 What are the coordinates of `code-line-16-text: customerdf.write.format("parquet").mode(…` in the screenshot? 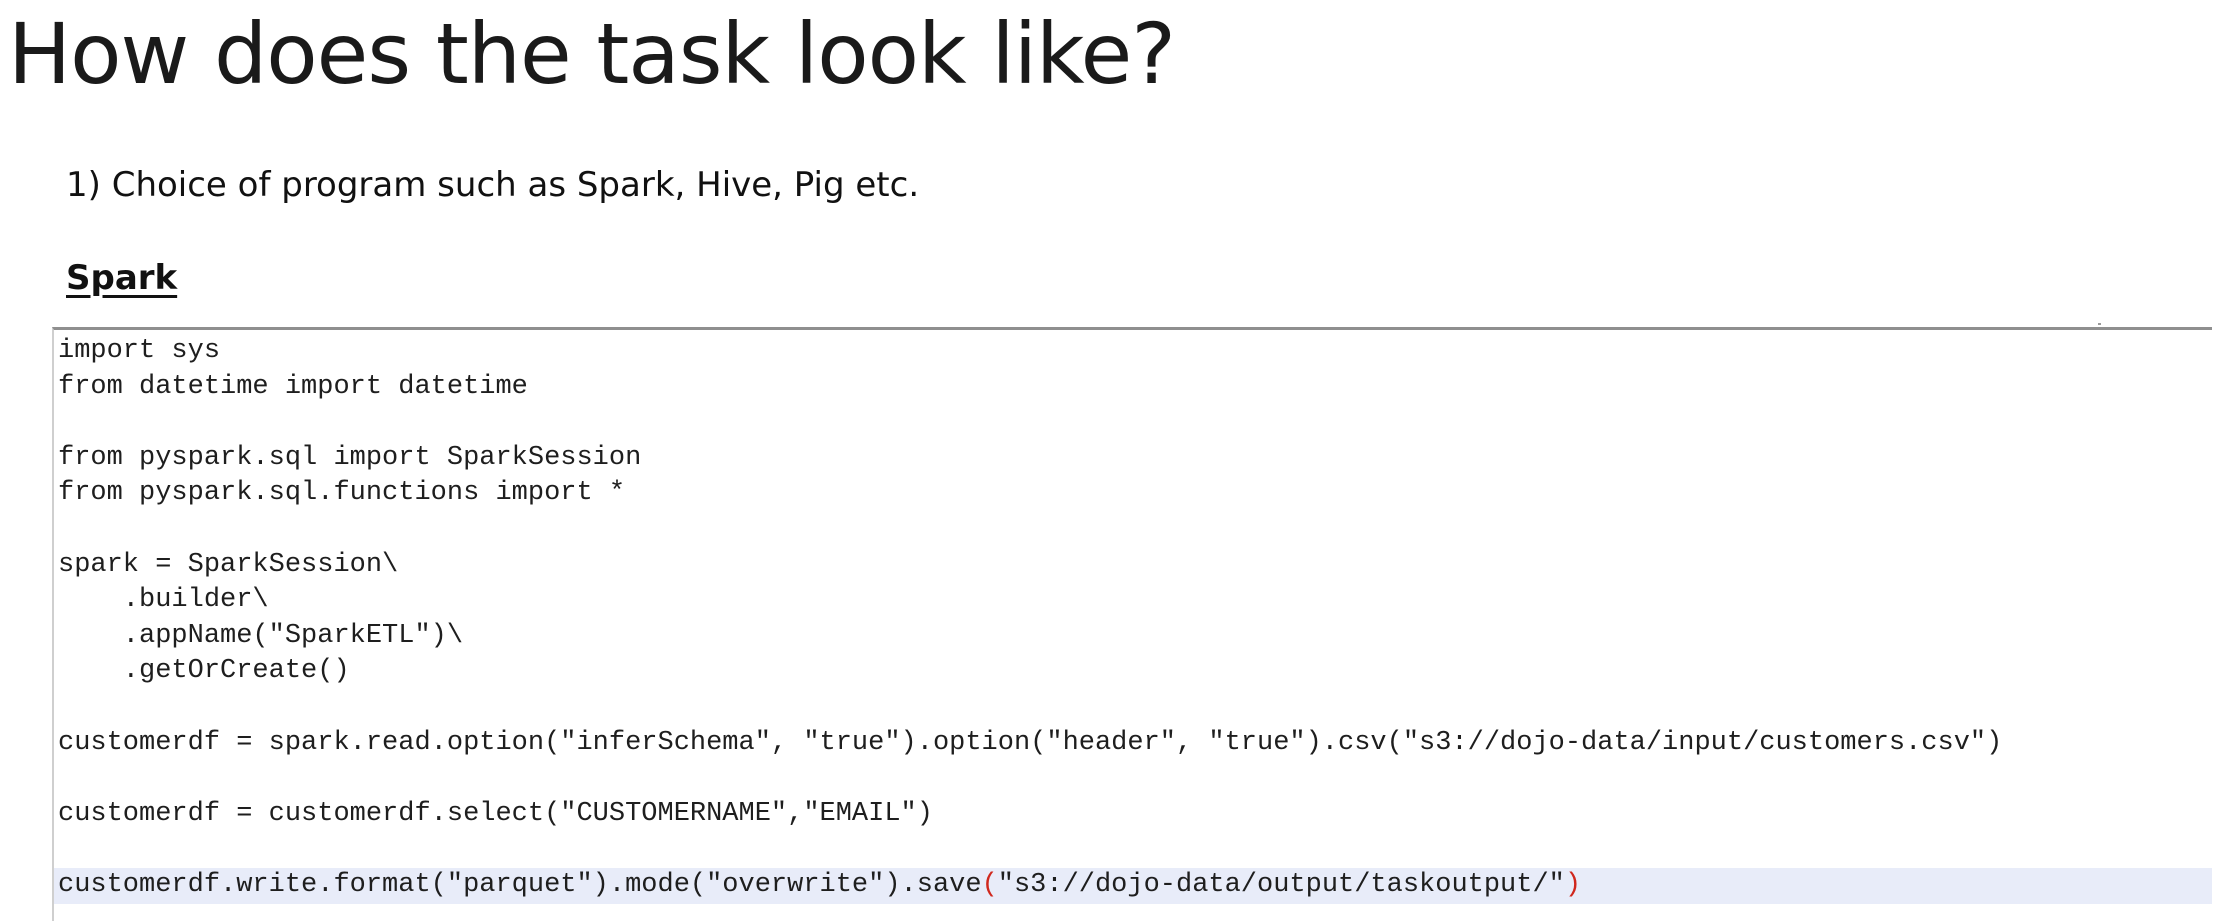 It's located at (520, 884).